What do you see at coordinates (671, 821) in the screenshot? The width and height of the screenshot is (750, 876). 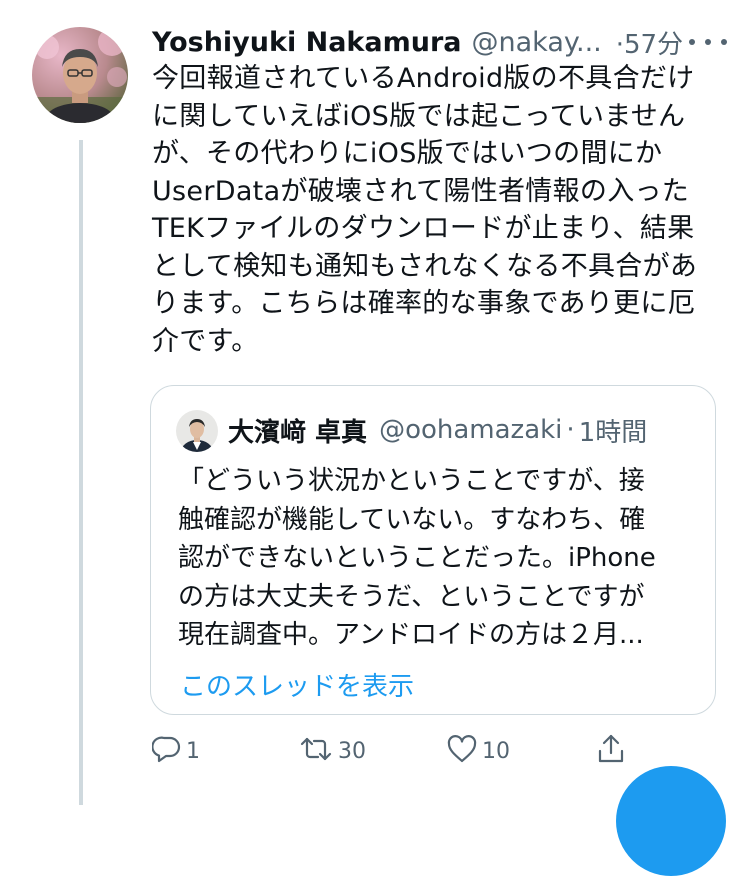 I see `compose-fab` at bounding box center [671, 821].